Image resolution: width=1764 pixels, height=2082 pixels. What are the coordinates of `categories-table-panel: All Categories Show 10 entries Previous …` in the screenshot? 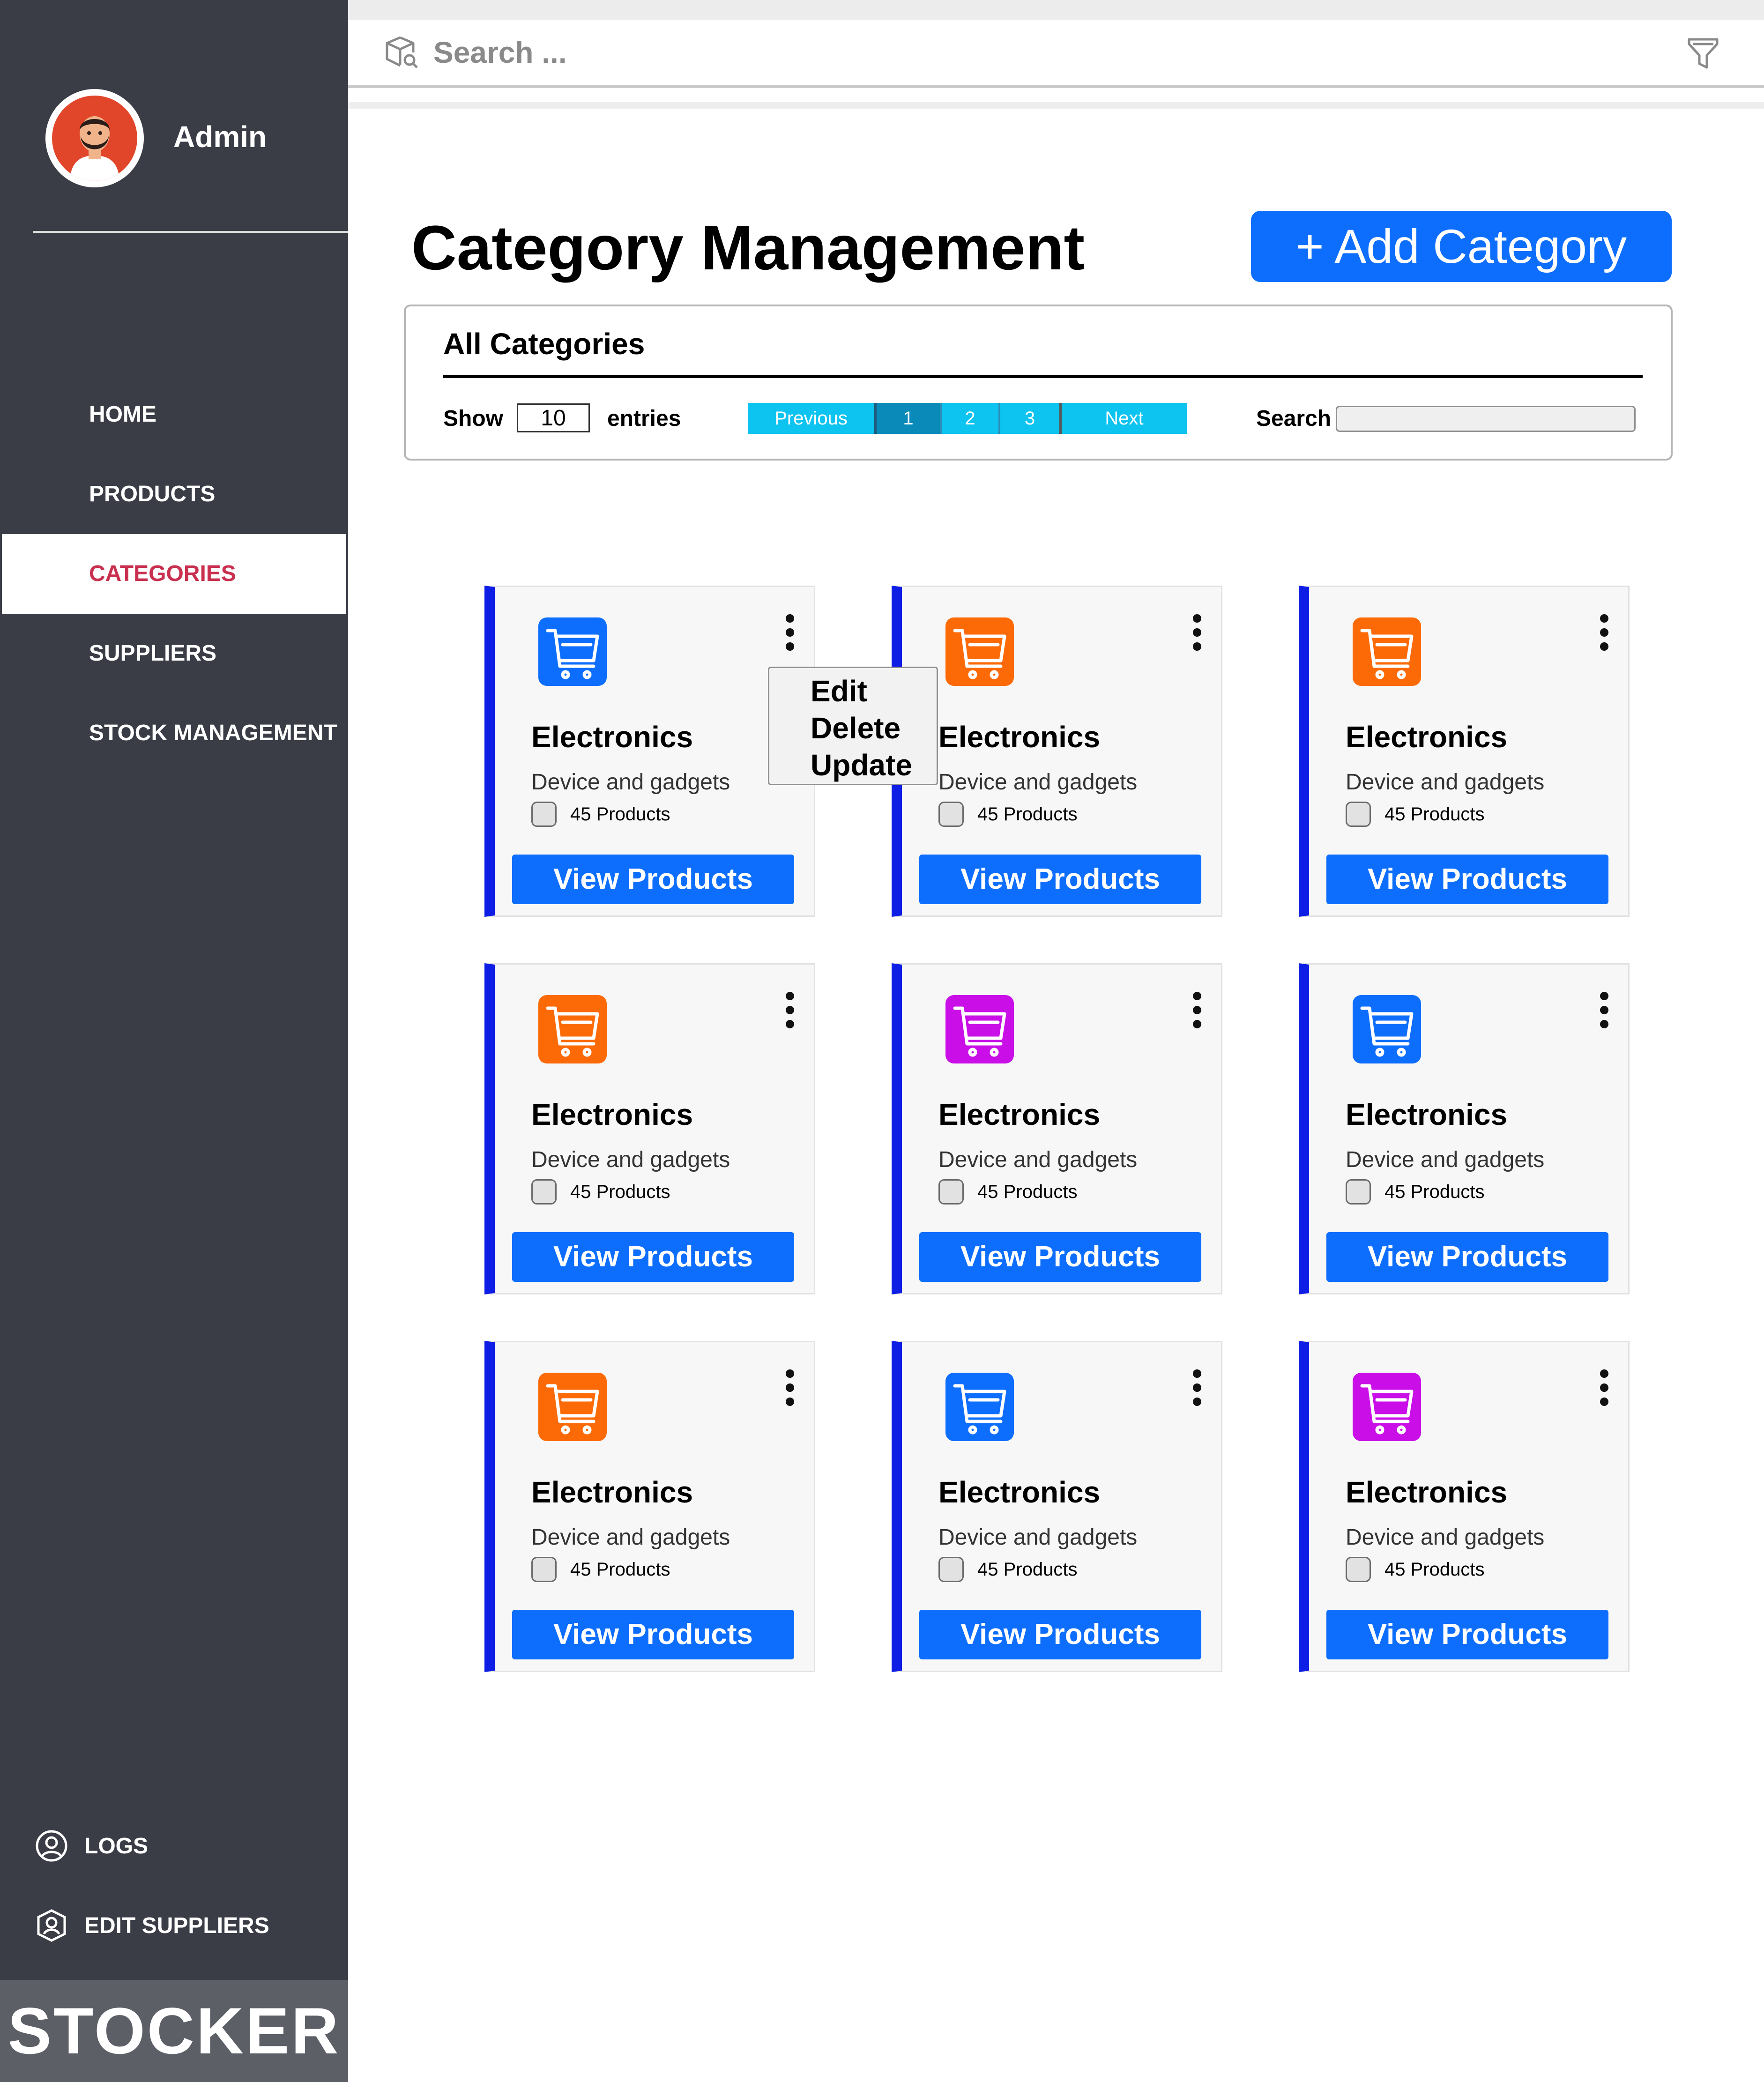 It's located at (1038, 383).